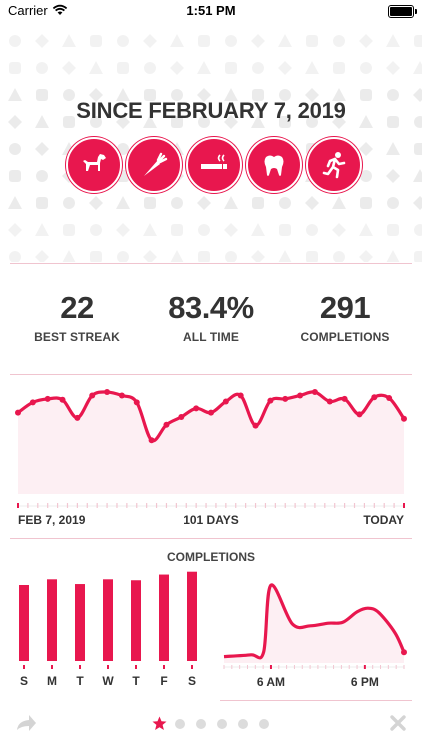  I want to click on carrot-icon, so click(156, 164).